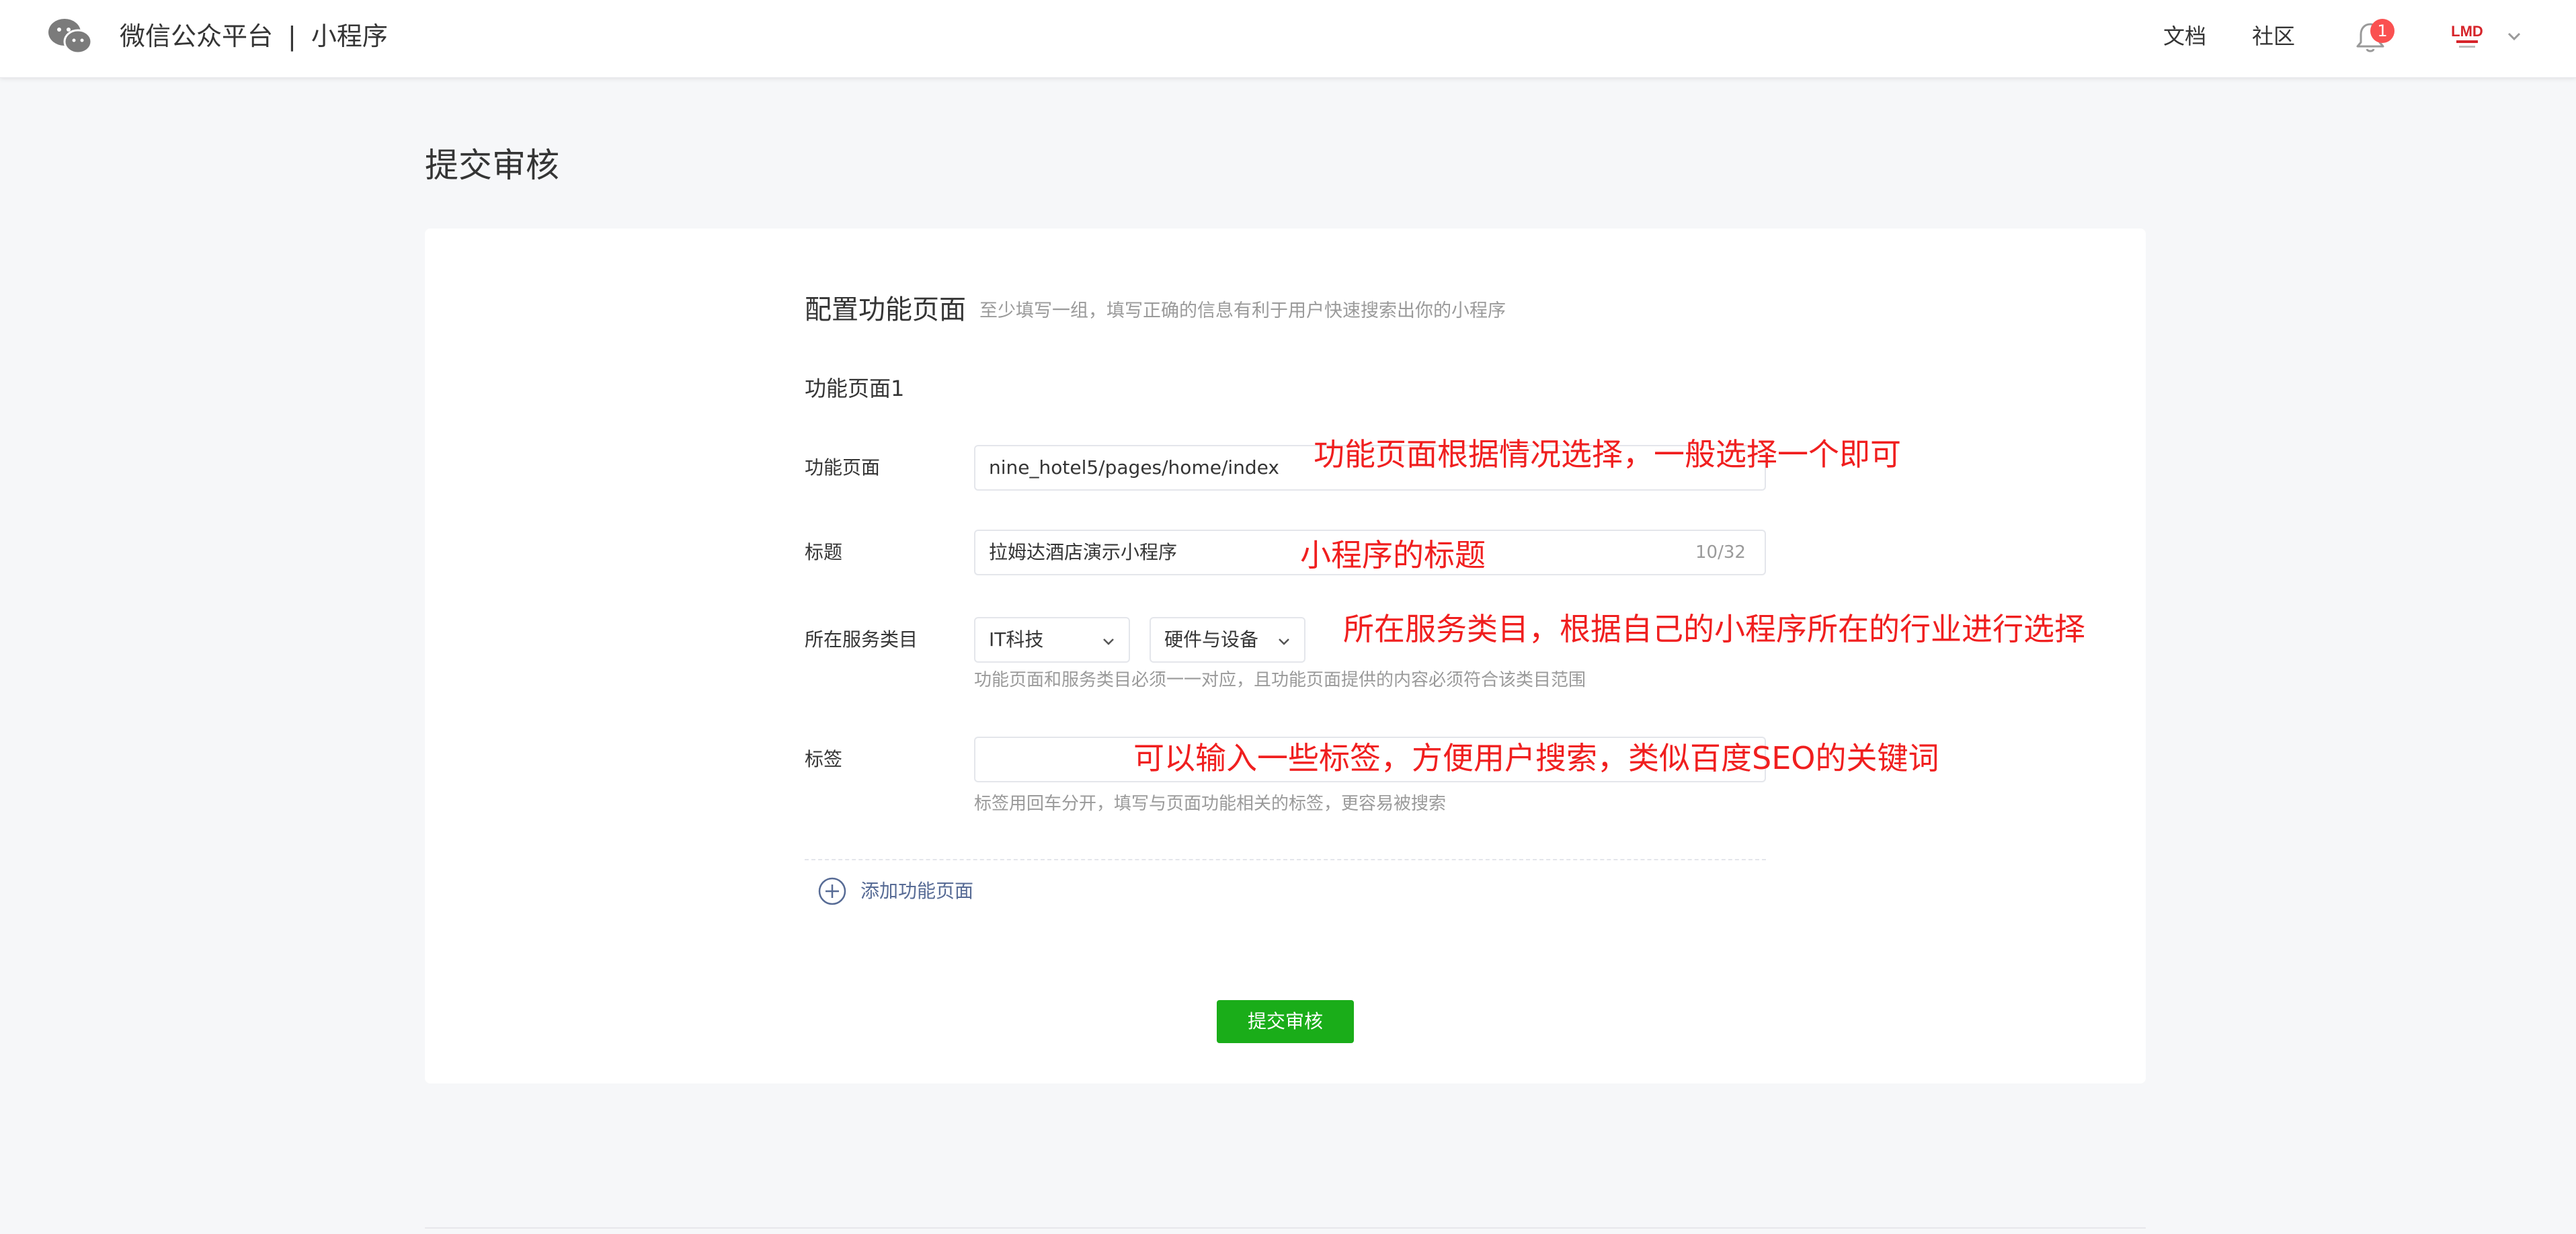 This screenshot has width=2576, height=1234. I want to click on category-hint: 功能页面和服务类目必须一一对应，且功能页面提供的内容必须符合该类目范围, so click(1280, 680).